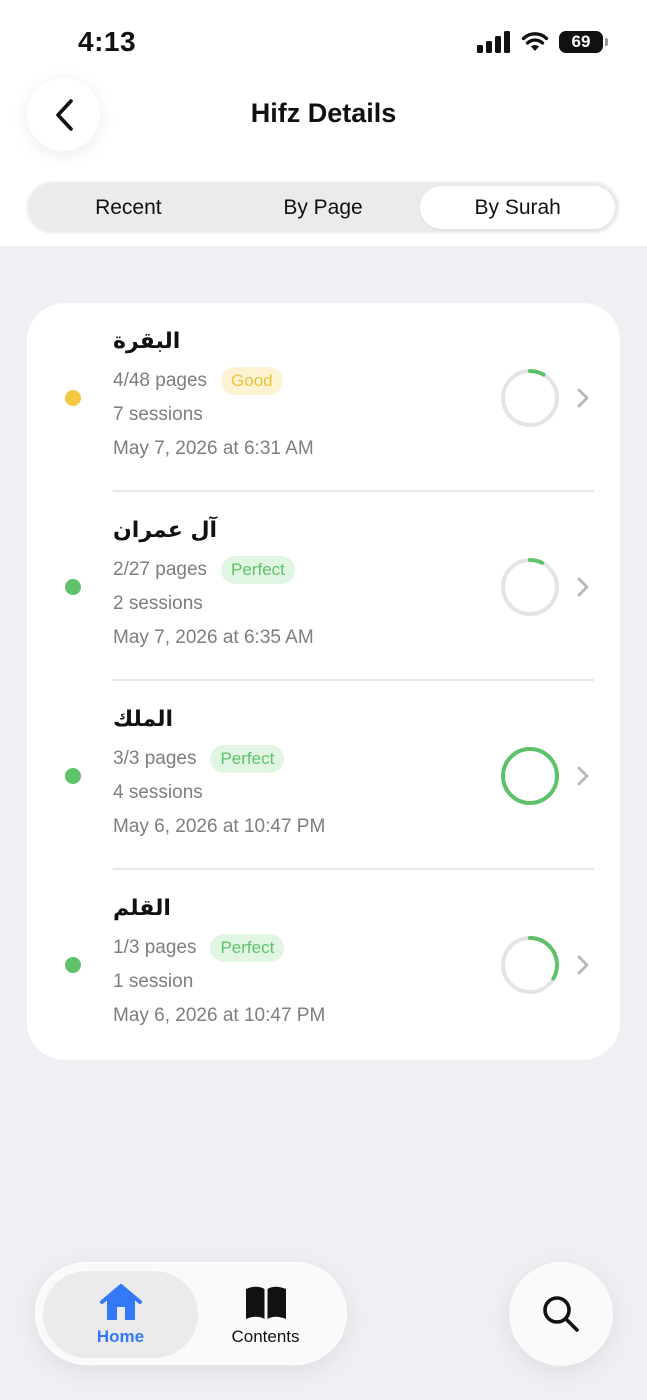 The image size is (647, 1400). What do you see at coordinates (252, 381) in the screenshot?
I see `status-badge: Good` at bounding box center [252, 381].